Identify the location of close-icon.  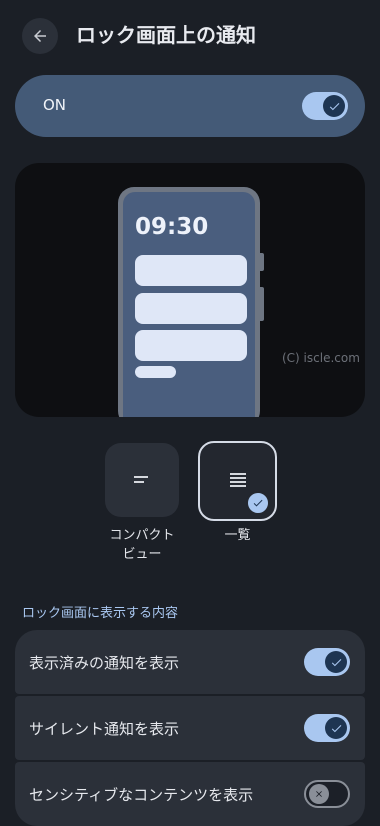
(319, 794).